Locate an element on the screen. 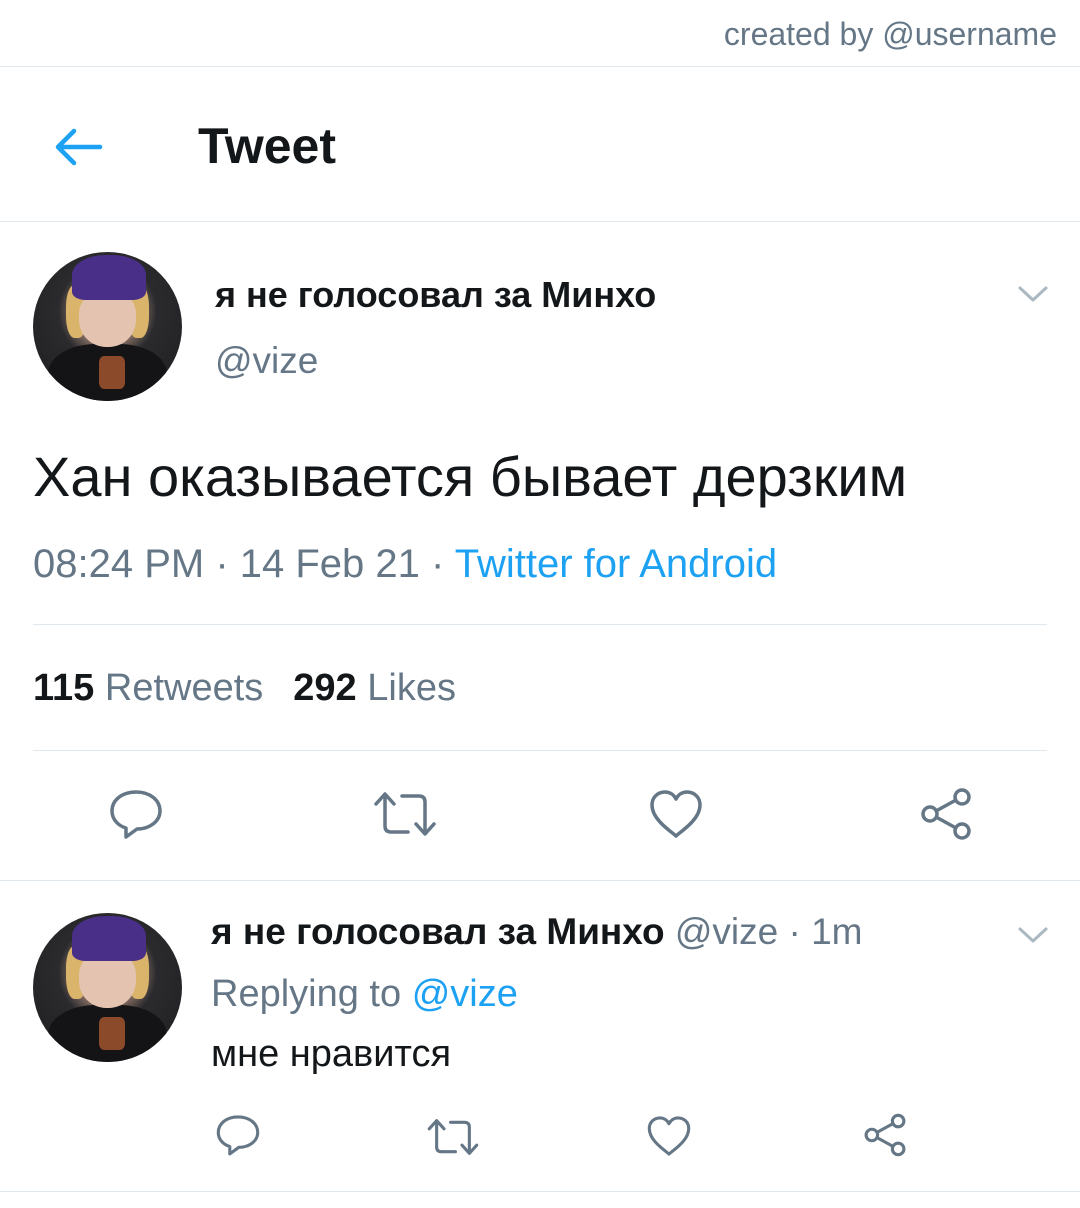  tweet-time: 08:24 PM is located at coordinates (119, 564).